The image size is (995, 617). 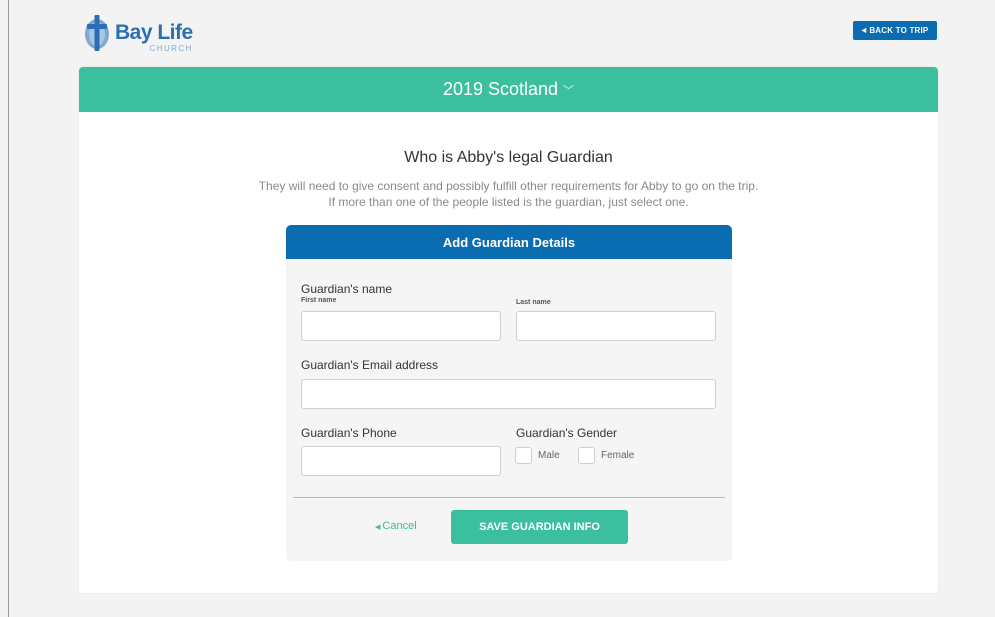 What do you see at coordinates (618, 455) in the screenshot?
I see `gender-female-label: Female` at bounding box center [618, 455].